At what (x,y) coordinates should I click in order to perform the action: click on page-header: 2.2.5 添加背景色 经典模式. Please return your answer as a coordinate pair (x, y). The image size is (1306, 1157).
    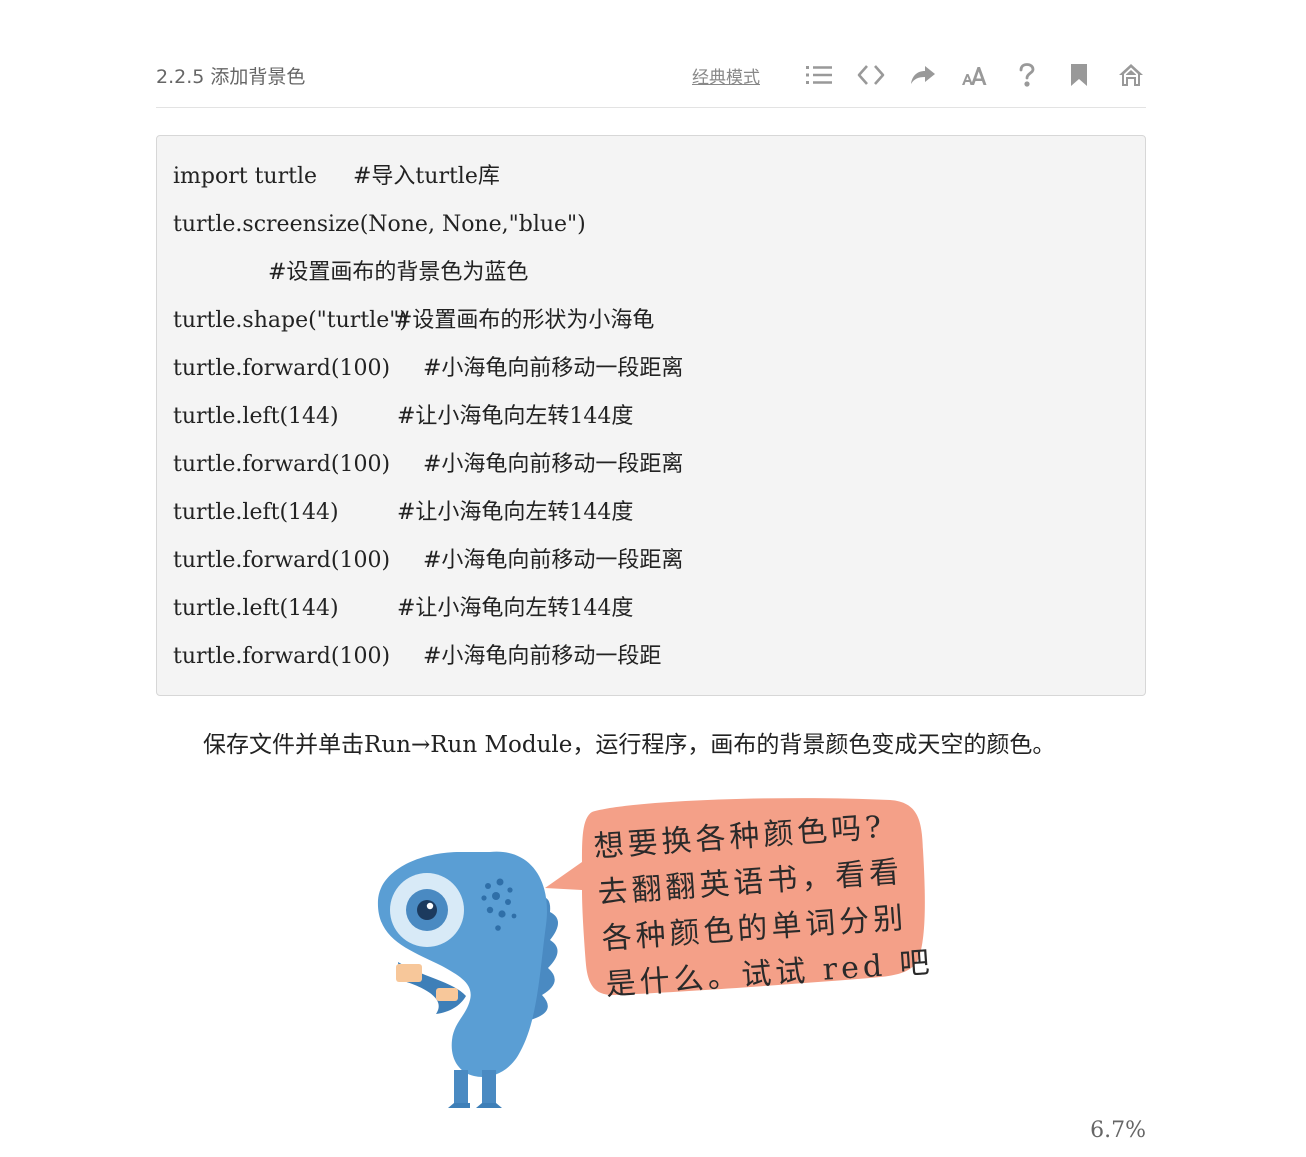
    Looking at the image, I should click on (651, 79).